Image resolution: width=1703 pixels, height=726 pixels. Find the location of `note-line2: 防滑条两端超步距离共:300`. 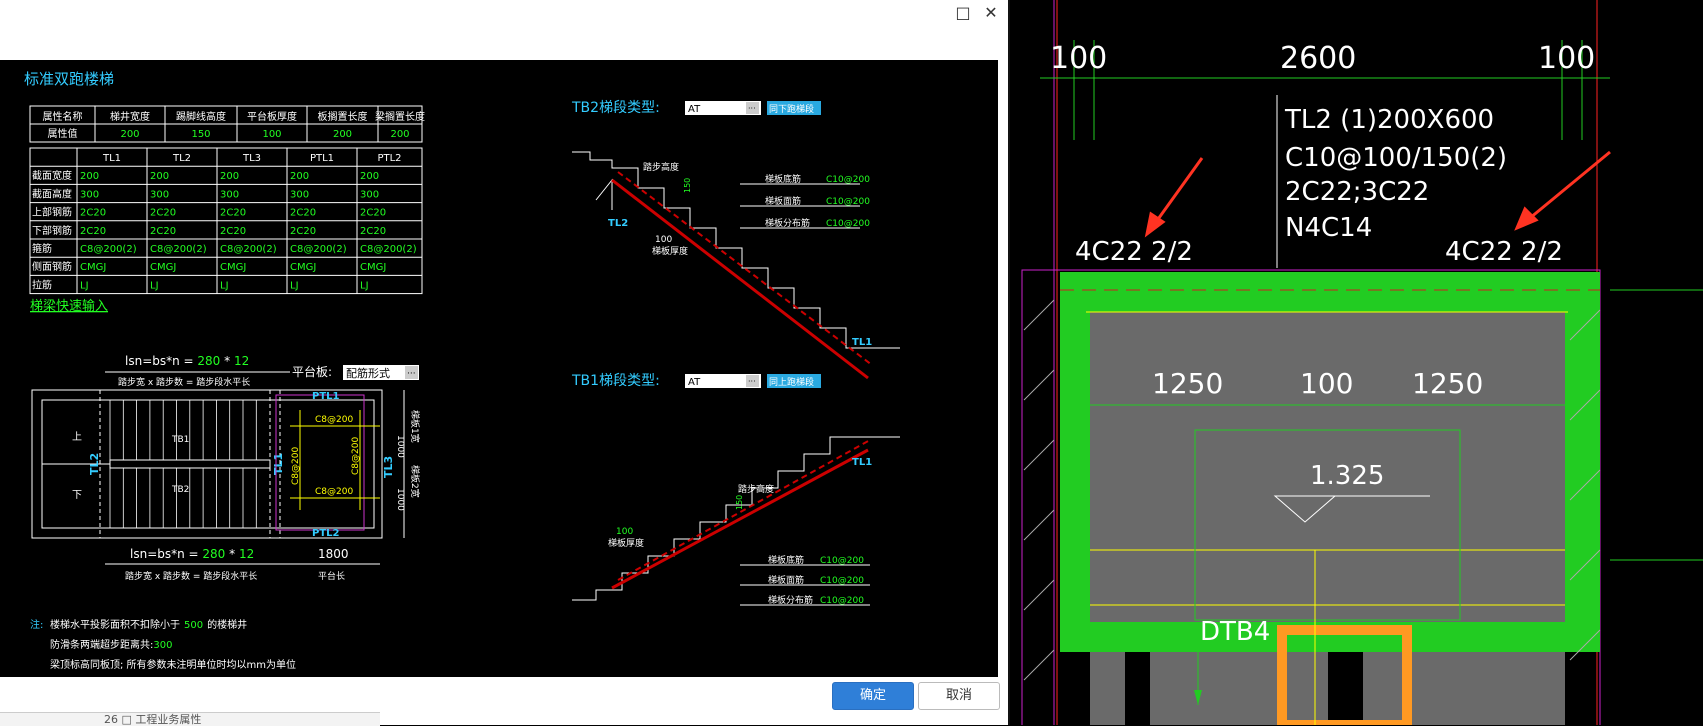

note-line2: 防滑条两端超步距离共:300 is located at coordinates (111, 644).